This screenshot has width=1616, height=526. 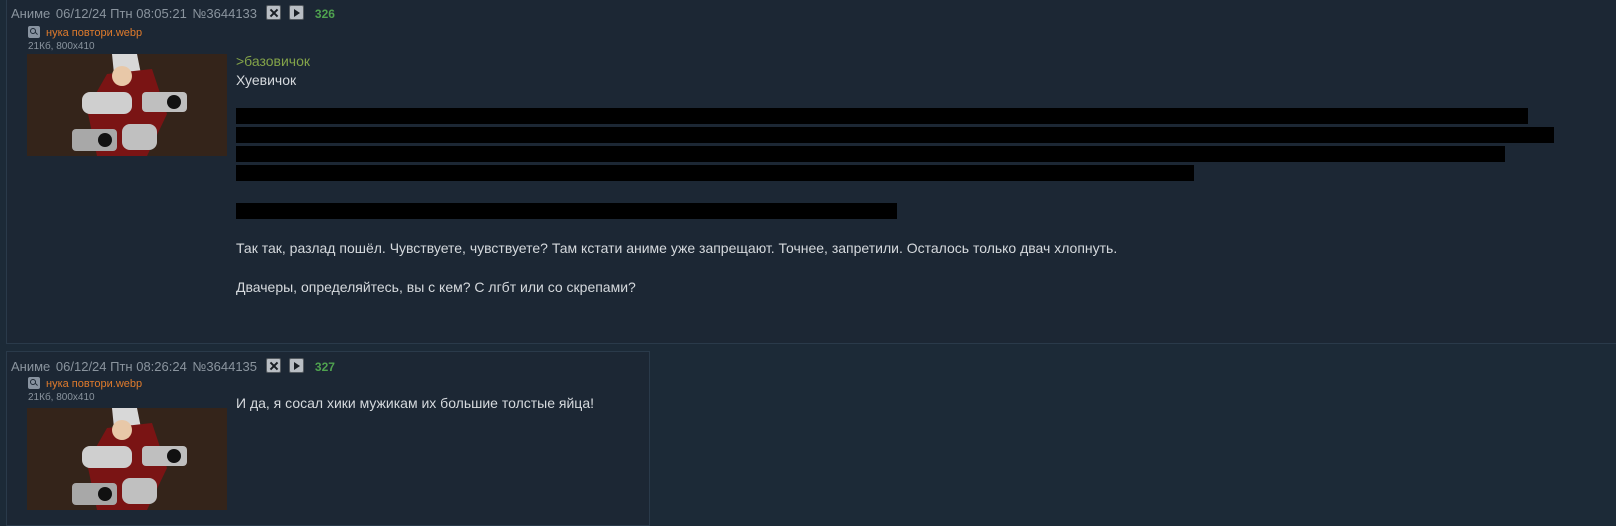 I want to click on greentext-line: >базовичок, so click(x=273, y=61).